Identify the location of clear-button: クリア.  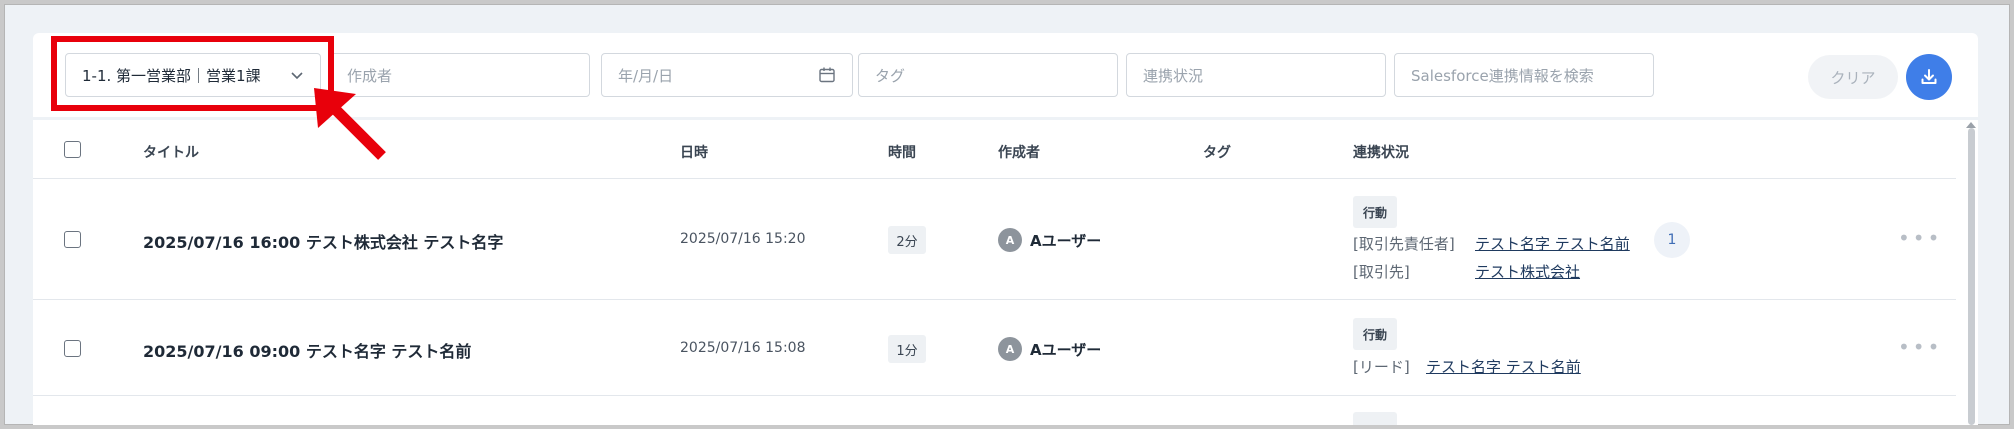
(1853, 77).